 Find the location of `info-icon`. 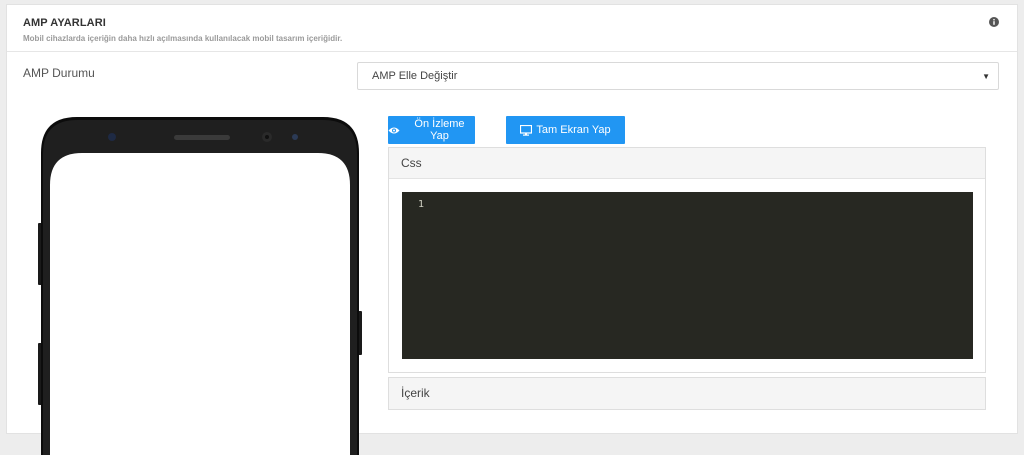

info-icon is located at coordinates (994, 22).